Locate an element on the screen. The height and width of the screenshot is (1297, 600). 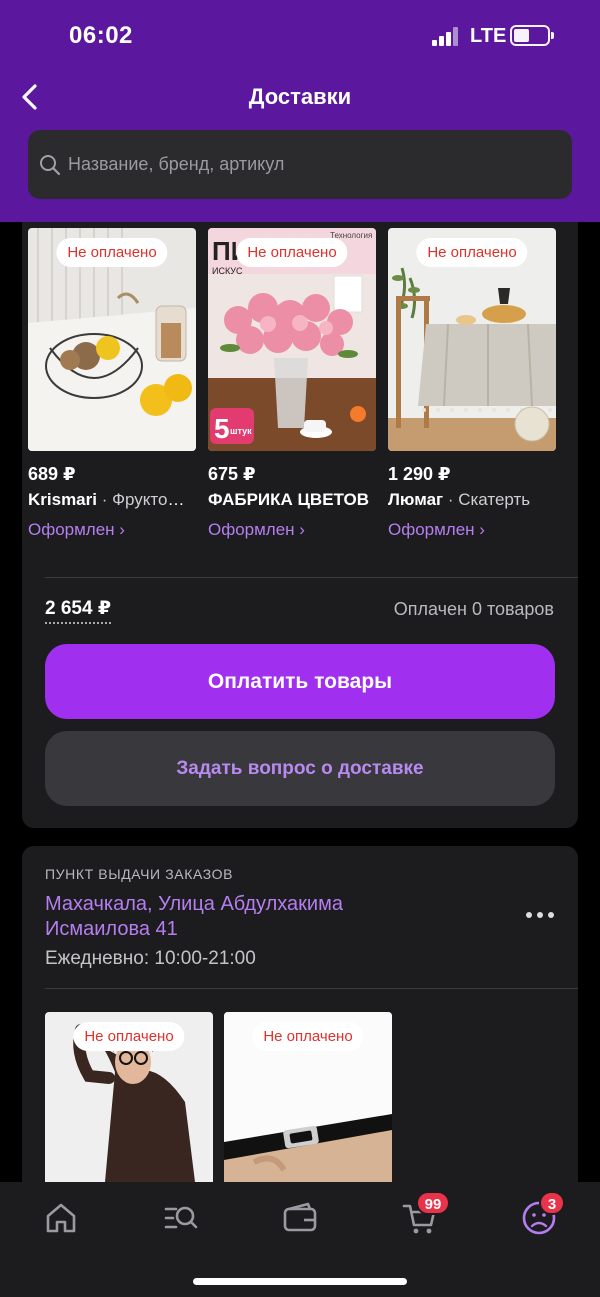
search-icon is located at coordinates (50, 165).